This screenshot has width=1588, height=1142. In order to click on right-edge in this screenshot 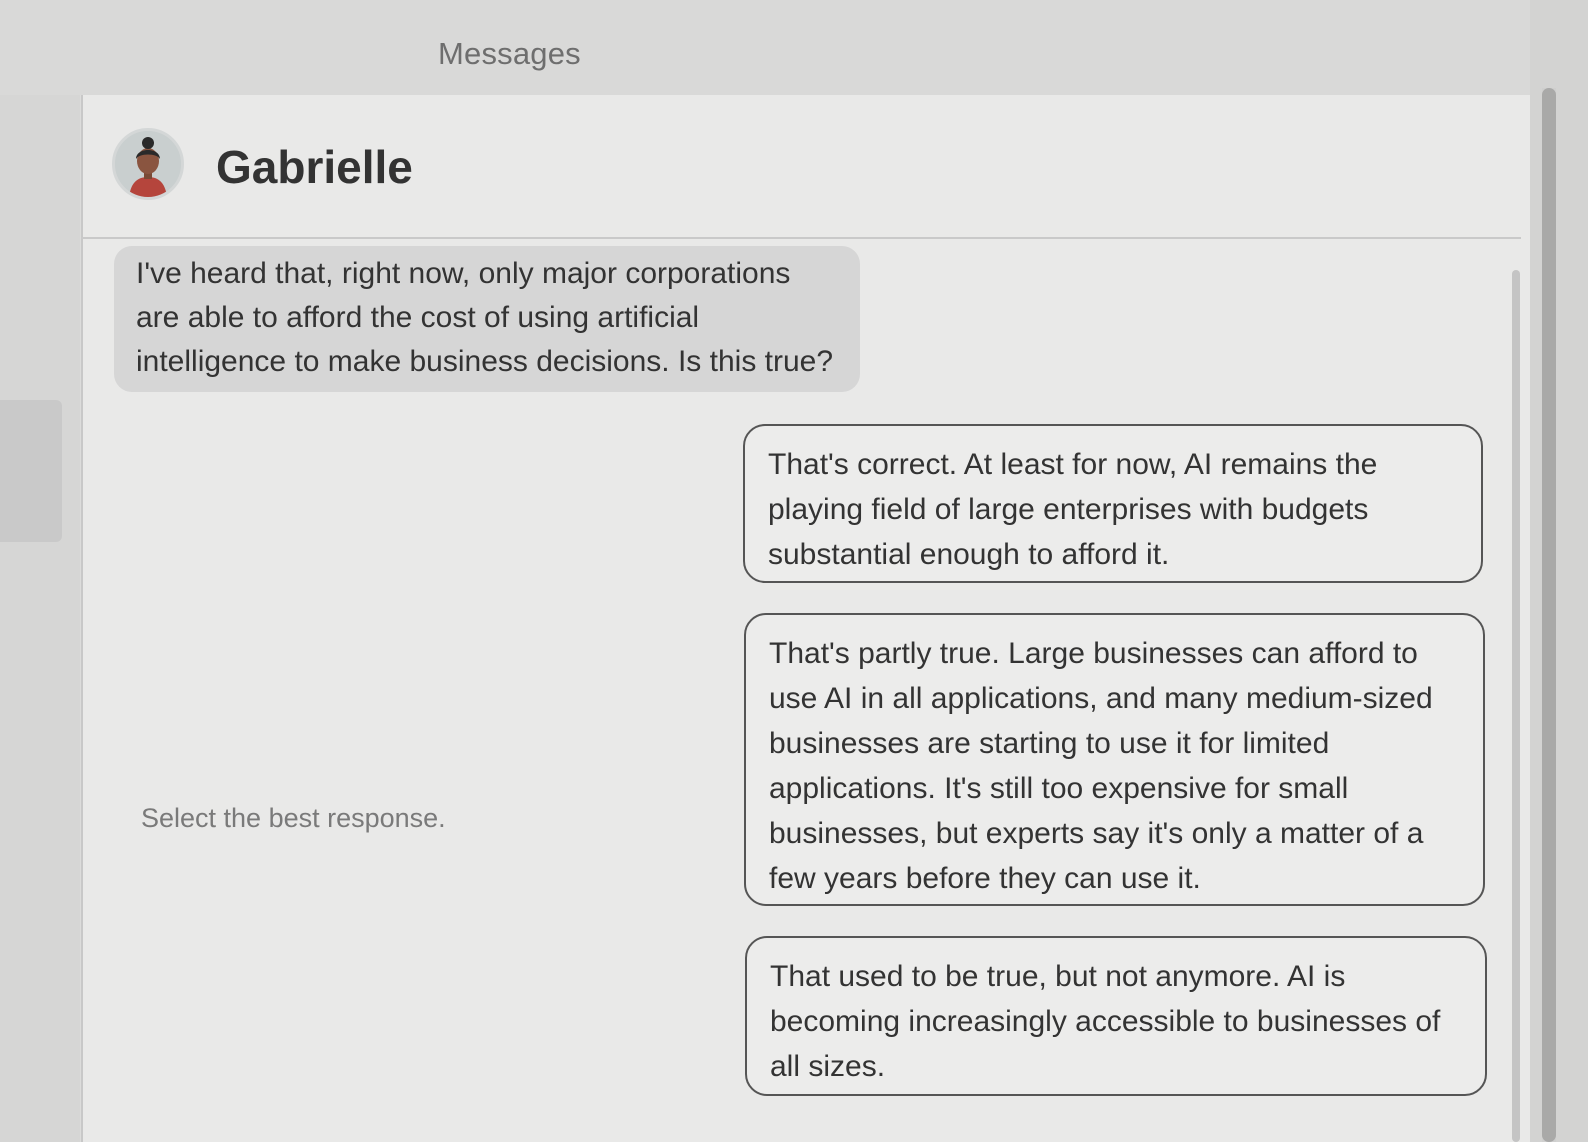, I will do `click(1559, 571)`.